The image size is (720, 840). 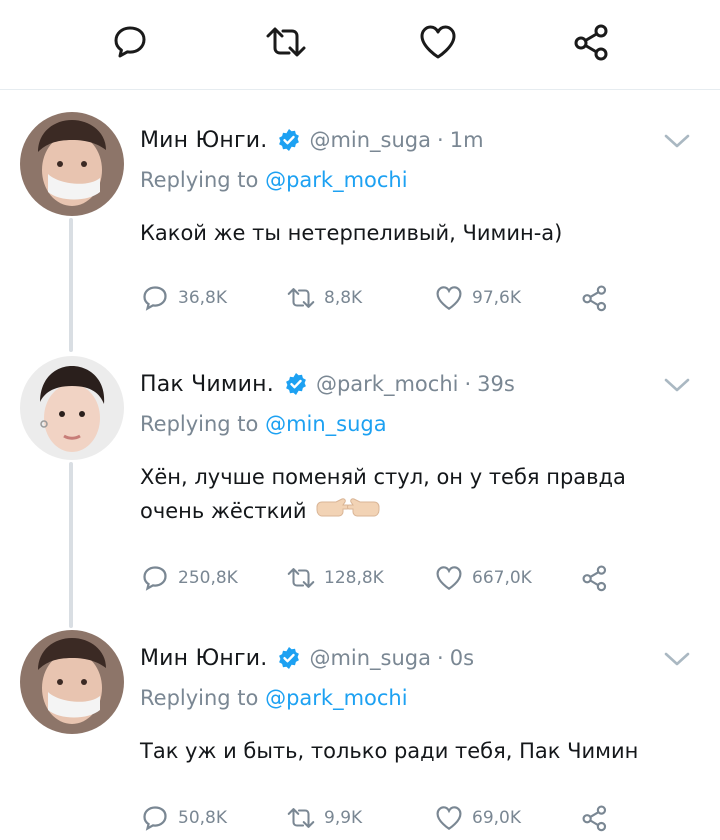 I want to click on replying-to: Replying to @min_suga, so click(x=263, y=424).